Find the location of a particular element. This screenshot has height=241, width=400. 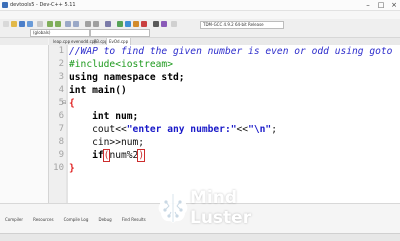

profile-icon is located at coordinates (164, 24).